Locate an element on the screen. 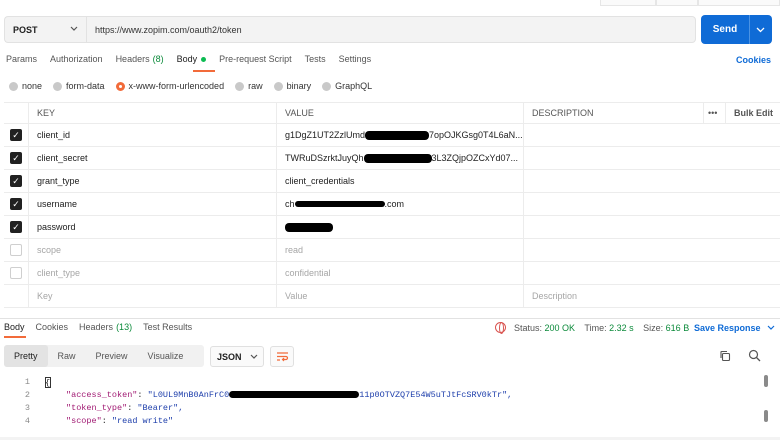 The image size is (780, 440). copy-icon is located at coordinates (725, 356).